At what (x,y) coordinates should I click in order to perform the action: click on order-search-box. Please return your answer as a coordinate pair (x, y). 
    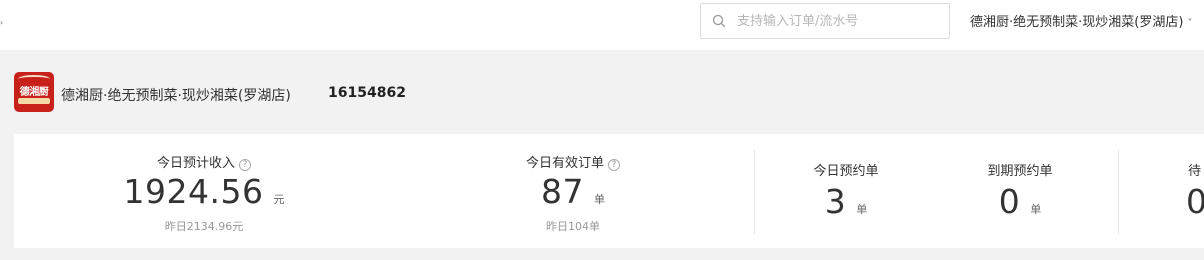
    Looking at the image, I should click on (825, 21).